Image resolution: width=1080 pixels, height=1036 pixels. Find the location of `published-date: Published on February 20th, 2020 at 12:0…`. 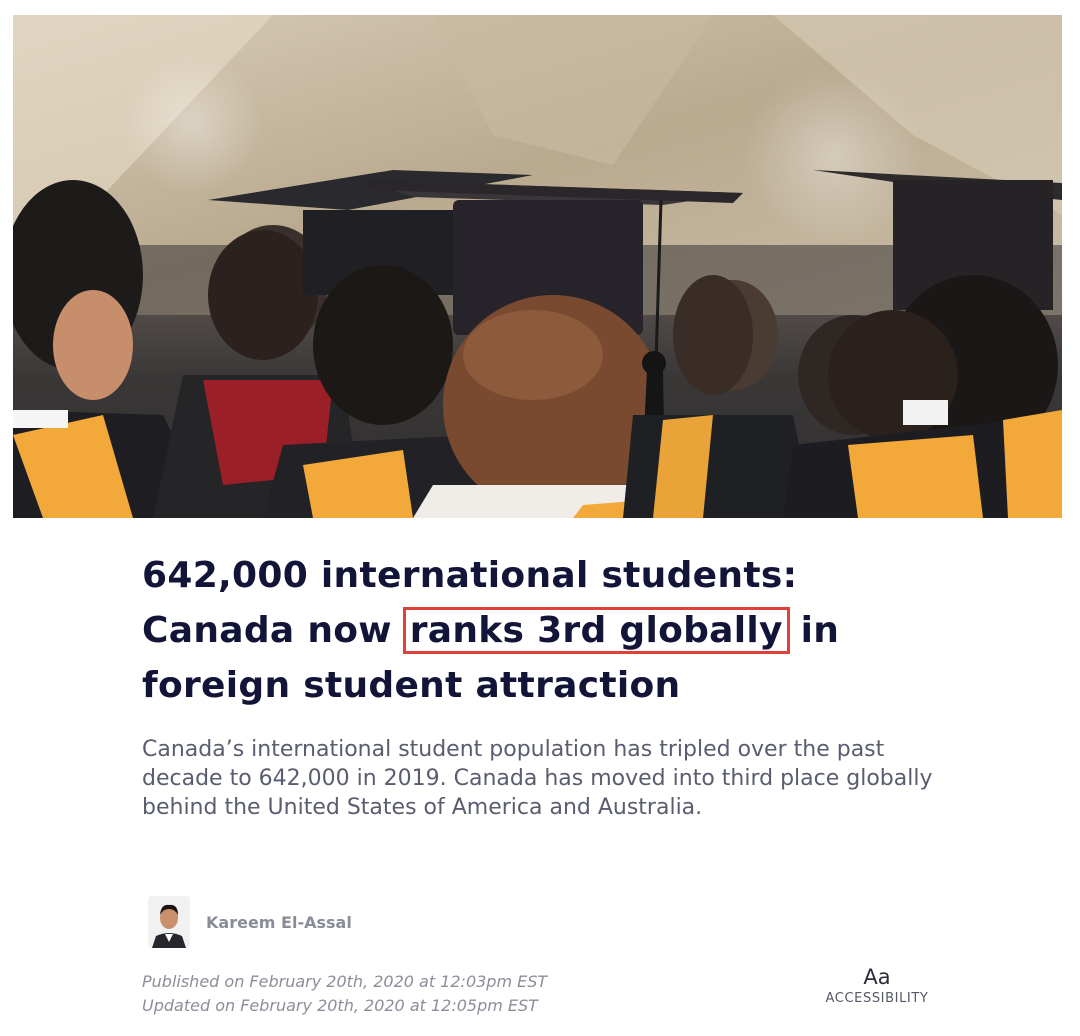

published-date: Published on February 20th, 2020 at 12:0… is located at coordinates (345, 981).